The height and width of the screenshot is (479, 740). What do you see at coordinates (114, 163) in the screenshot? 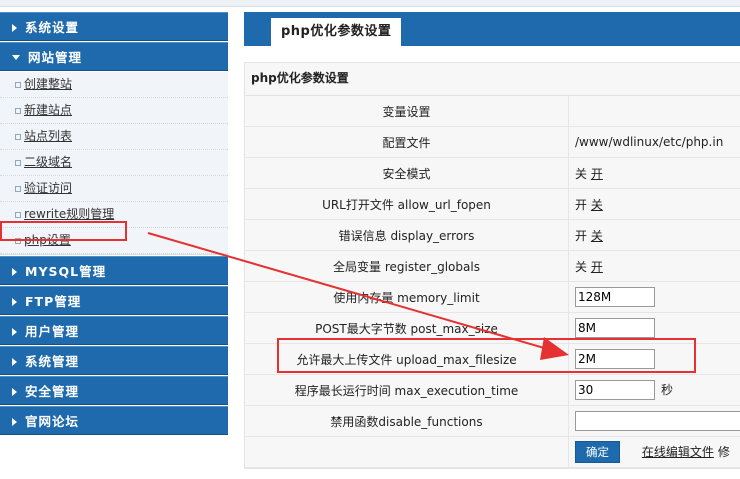
I see `sidebar-item-subdomain: 二级域名` at bounding box center [114, 163].